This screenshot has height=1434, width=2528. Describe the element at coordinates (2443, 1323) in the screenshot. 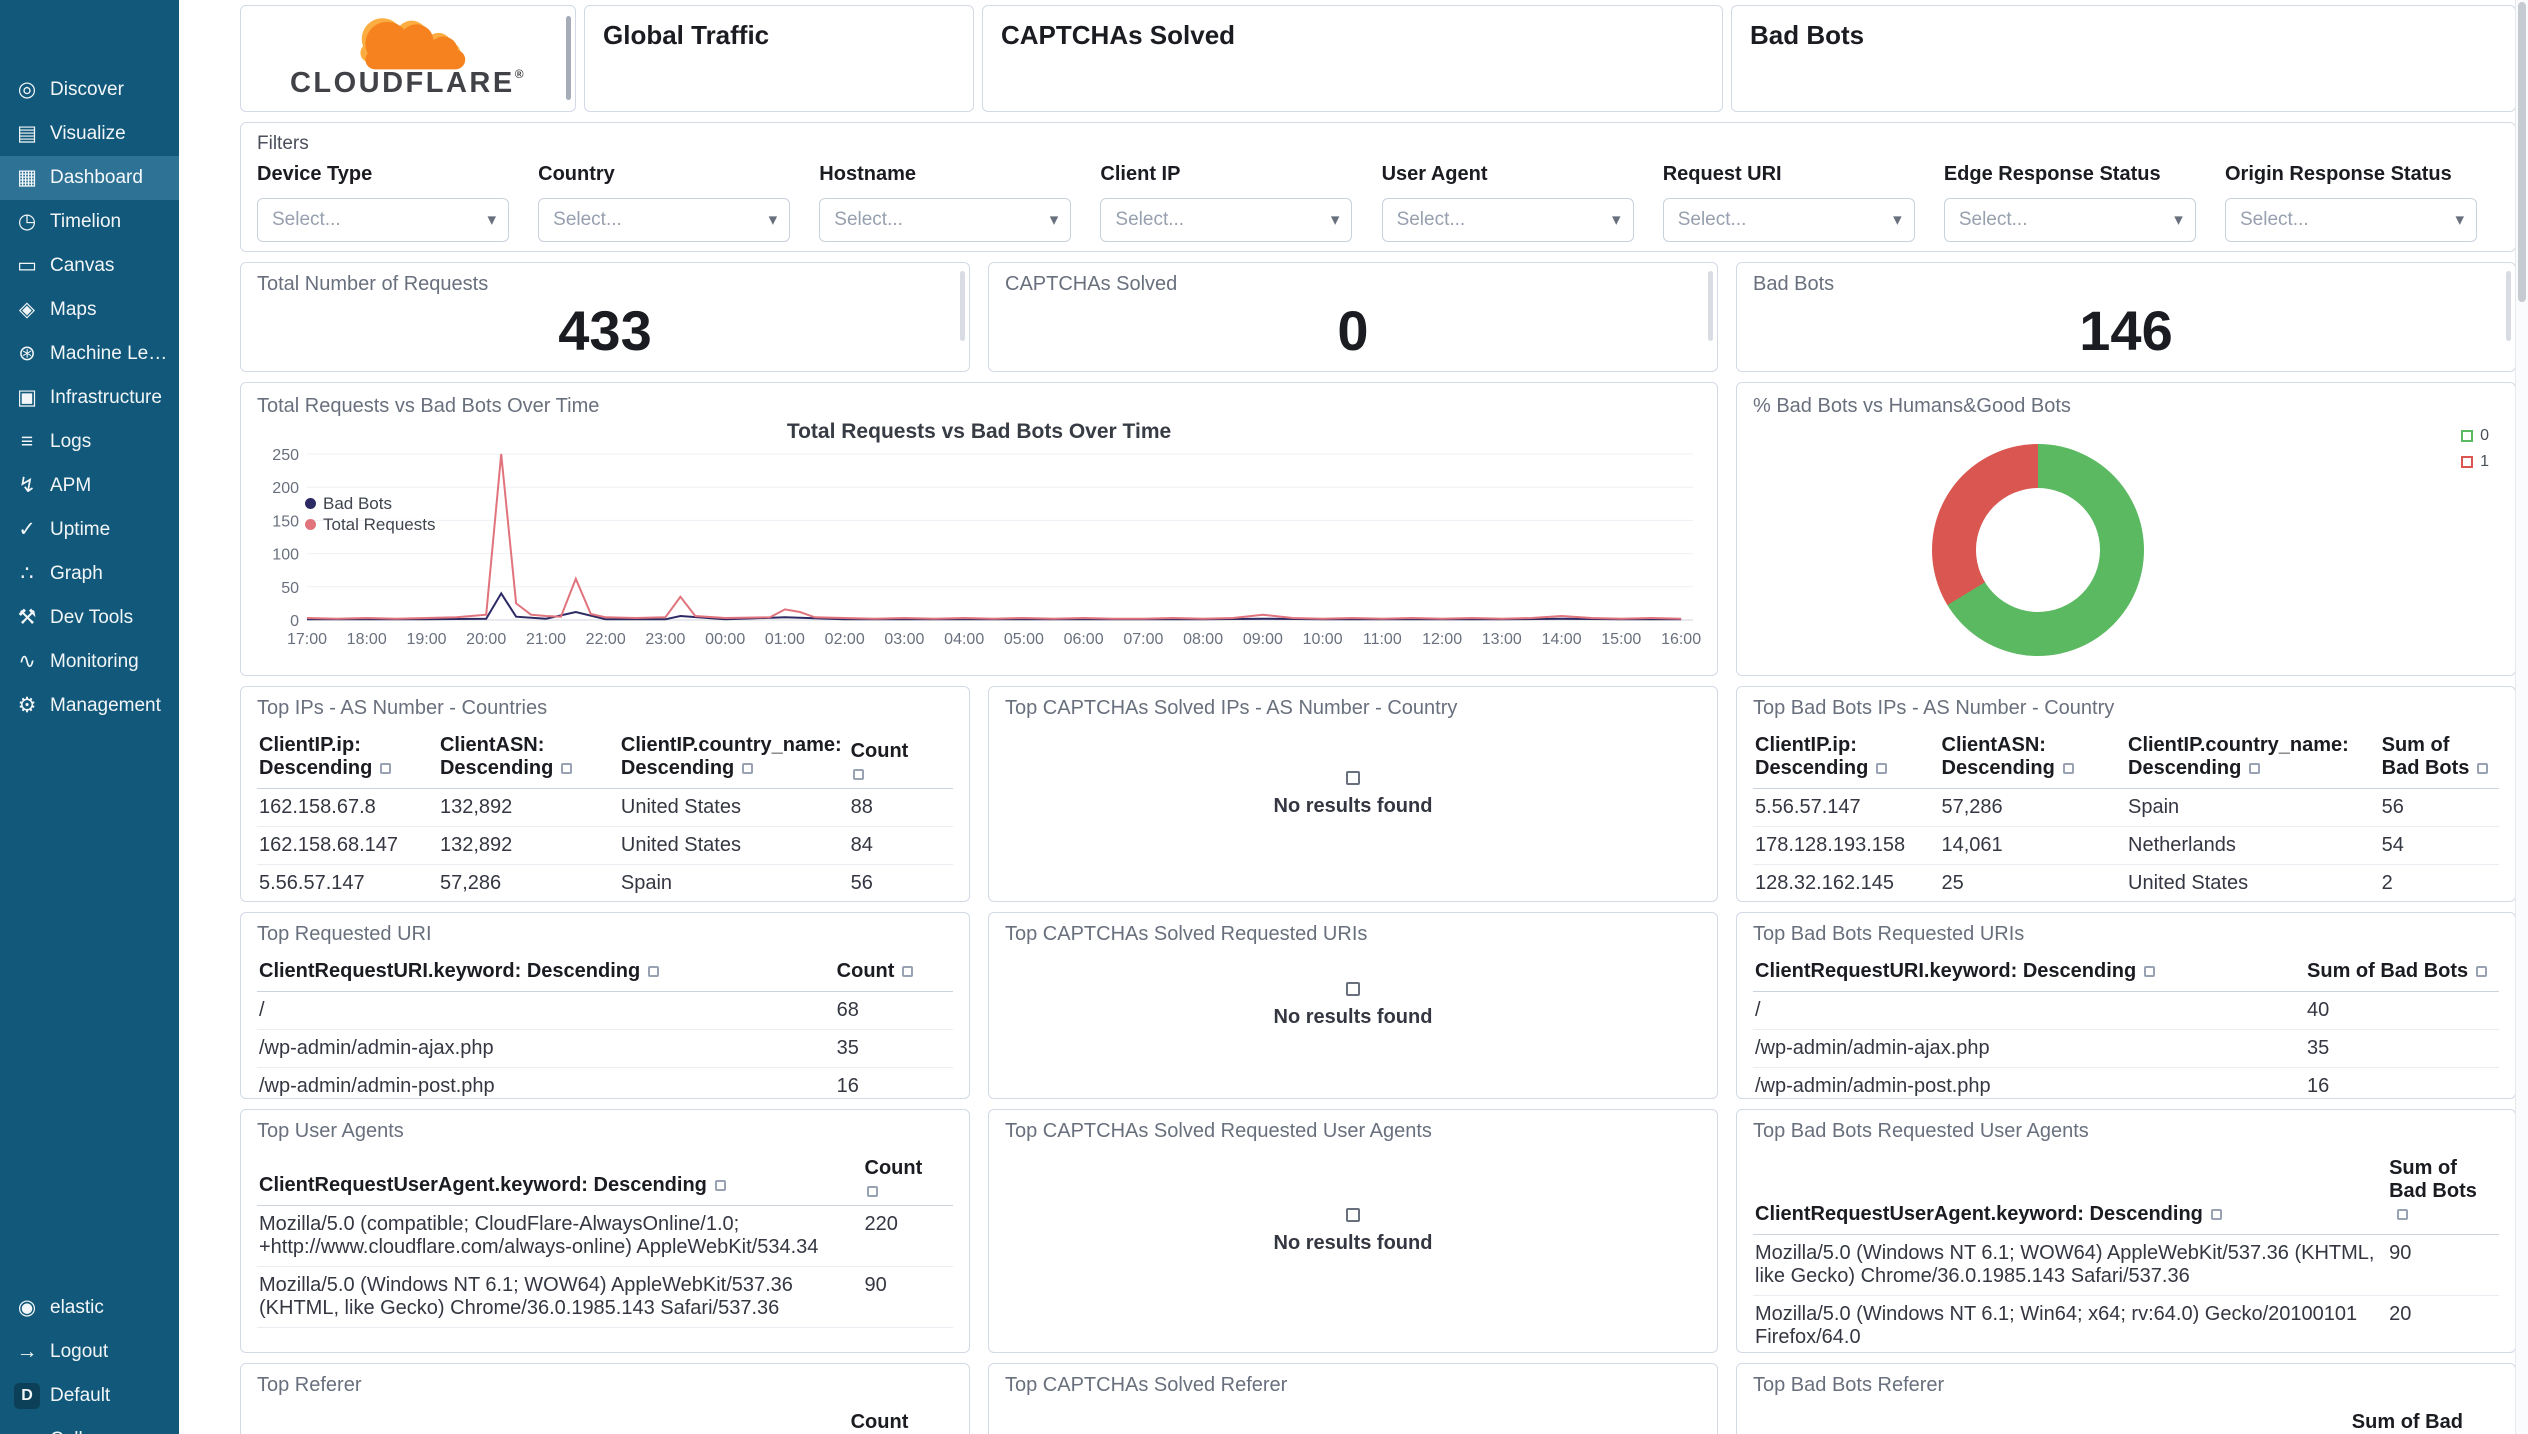

I see `table-cell: 20` at that location.